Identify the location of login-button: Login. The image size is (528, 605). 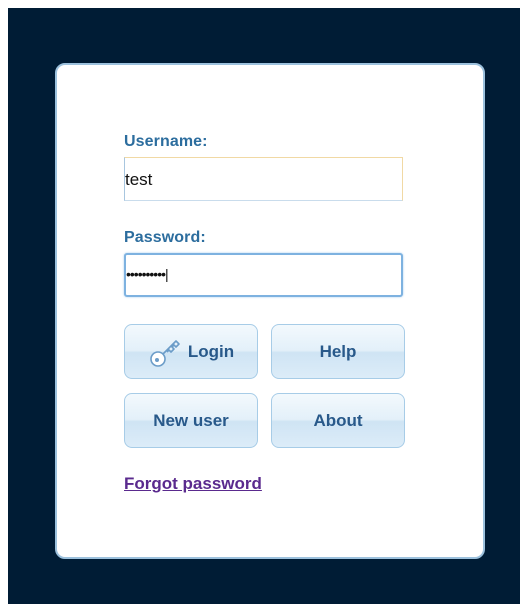
(191, 351).